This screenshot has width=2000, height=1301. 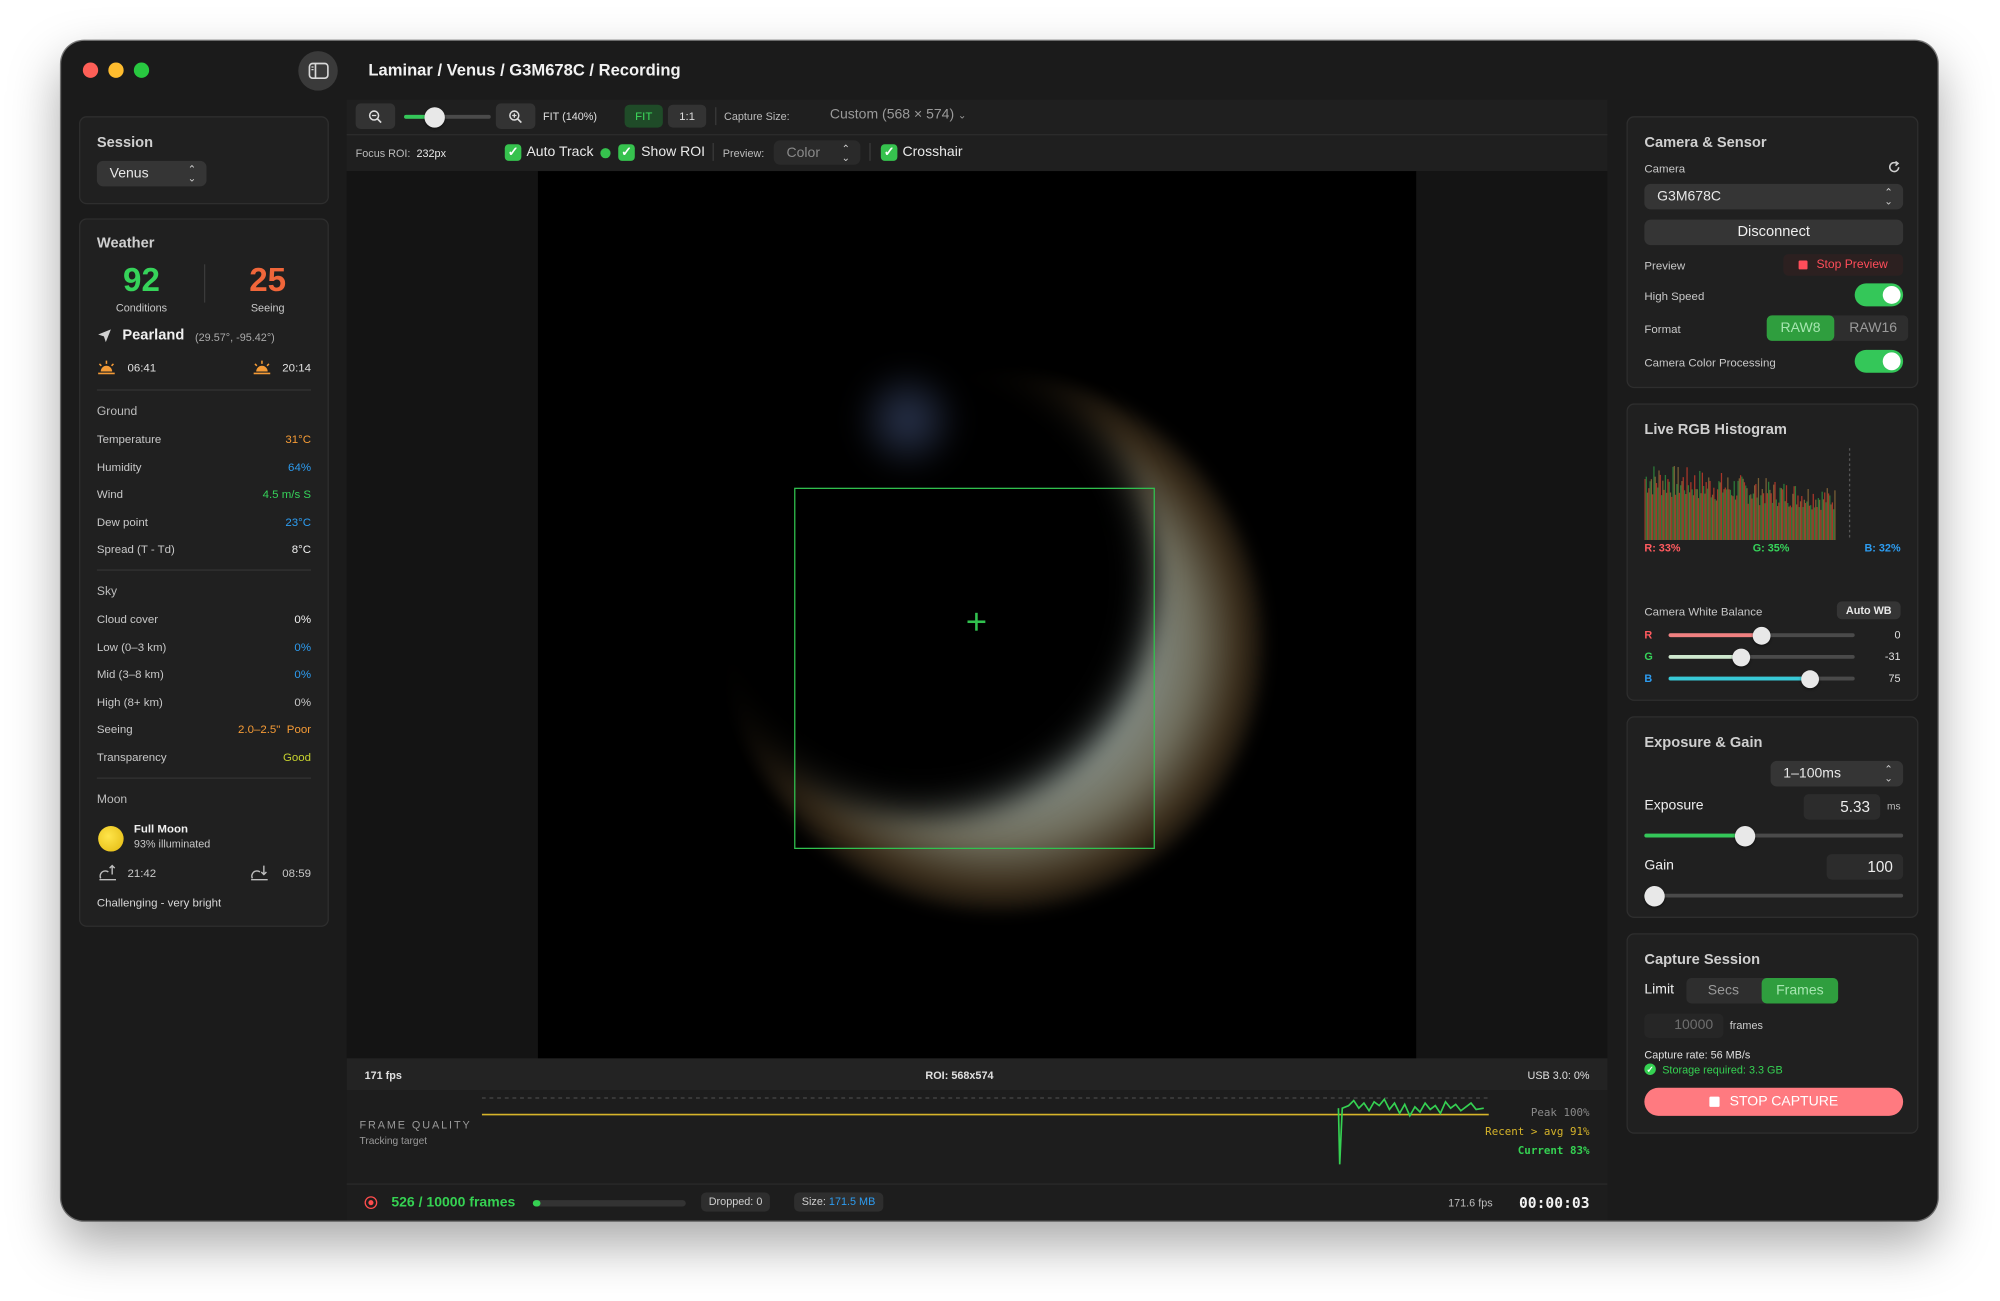 What do you see at coordinates (125, 143) in the screenshot?
I see `session-heading: Session` at bounding box center [125, 143].